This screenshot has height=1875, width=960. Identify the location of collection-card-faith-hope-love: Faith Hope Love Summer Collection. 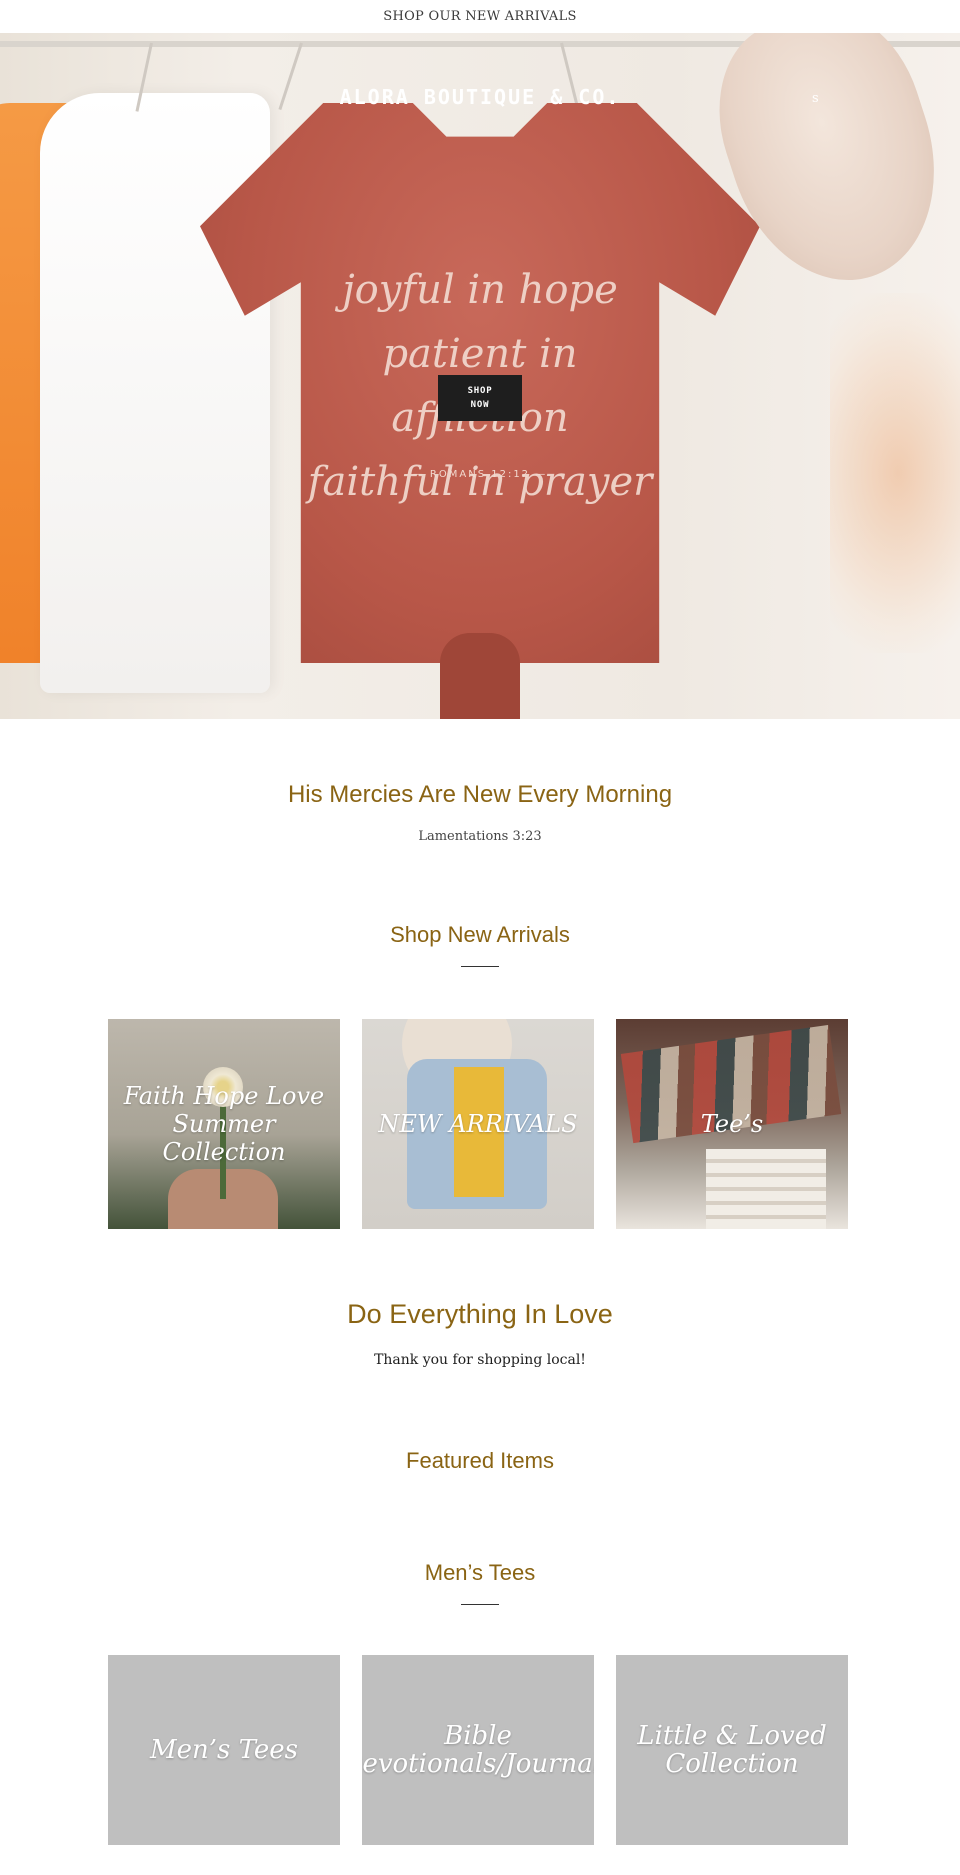
(224, 1124).